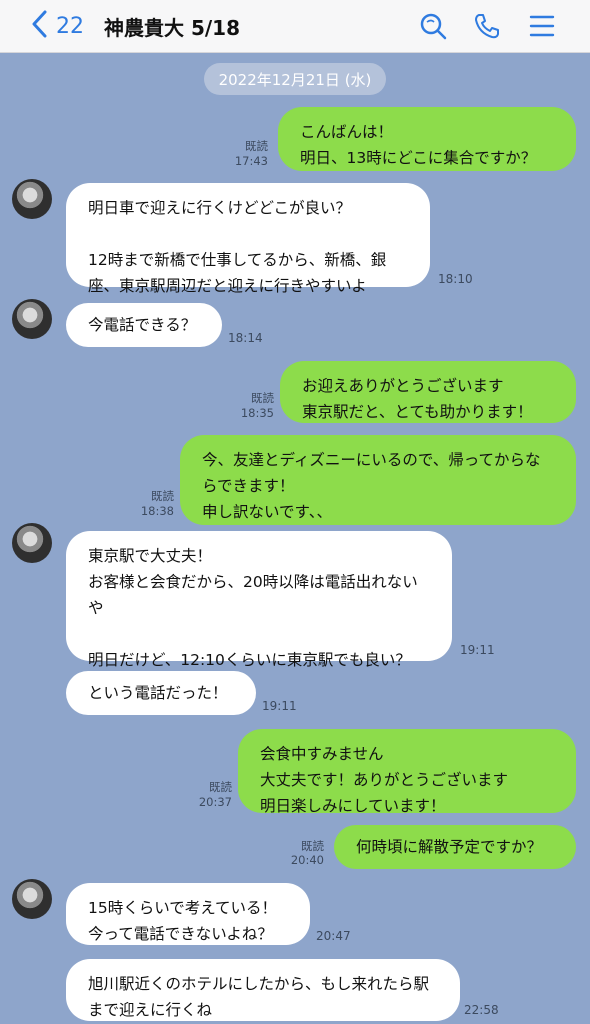  I want to click on message-text: 今電話できる？, so click(142, 325).